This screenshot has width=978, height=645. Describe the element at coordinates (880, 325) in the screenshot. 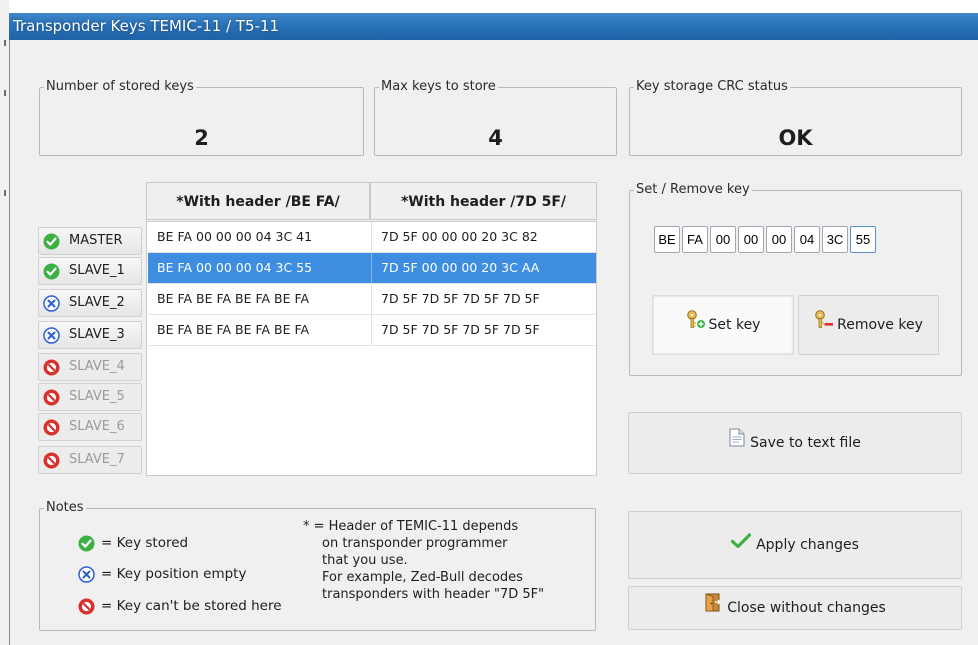

I see `remove-key-label: Remove key` at that location.